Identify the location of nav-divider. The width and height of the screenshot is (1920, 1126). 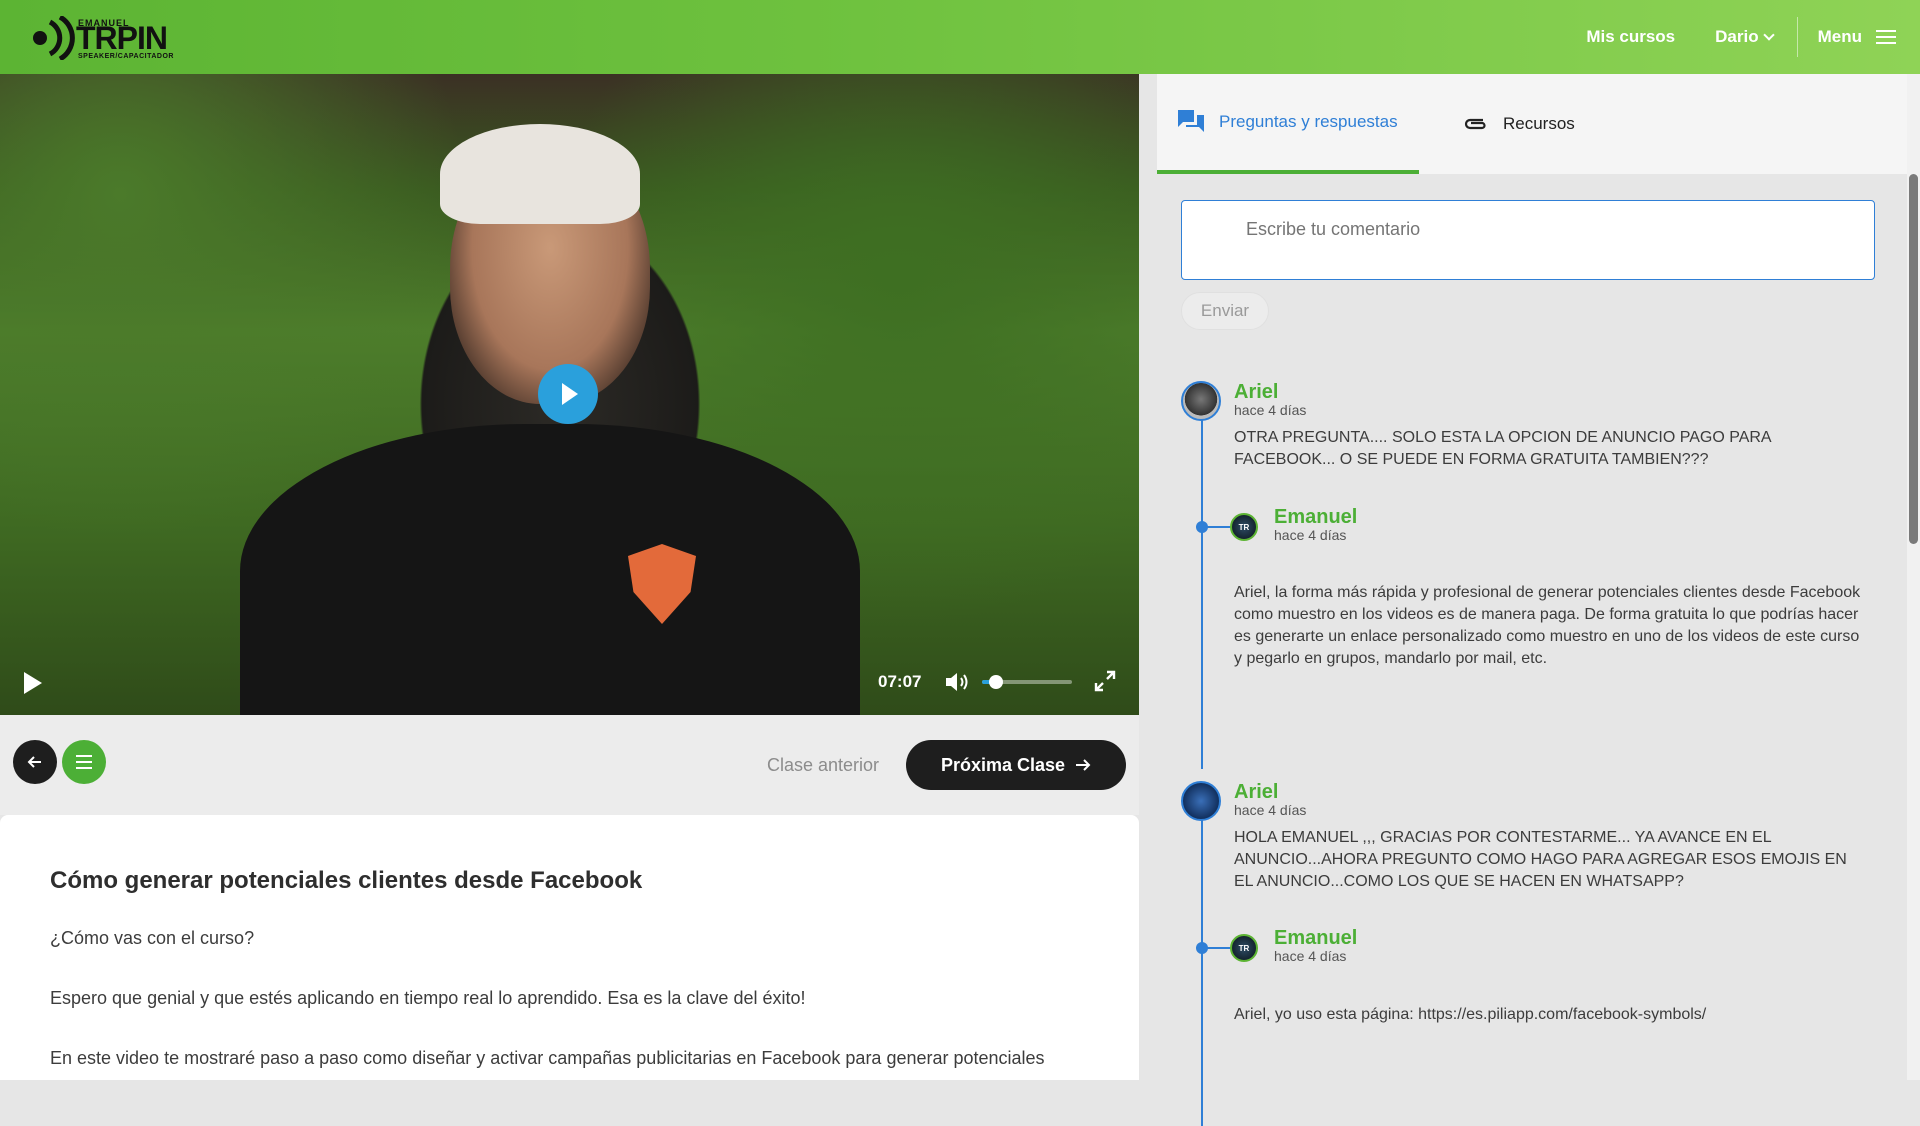
(1797, 37).